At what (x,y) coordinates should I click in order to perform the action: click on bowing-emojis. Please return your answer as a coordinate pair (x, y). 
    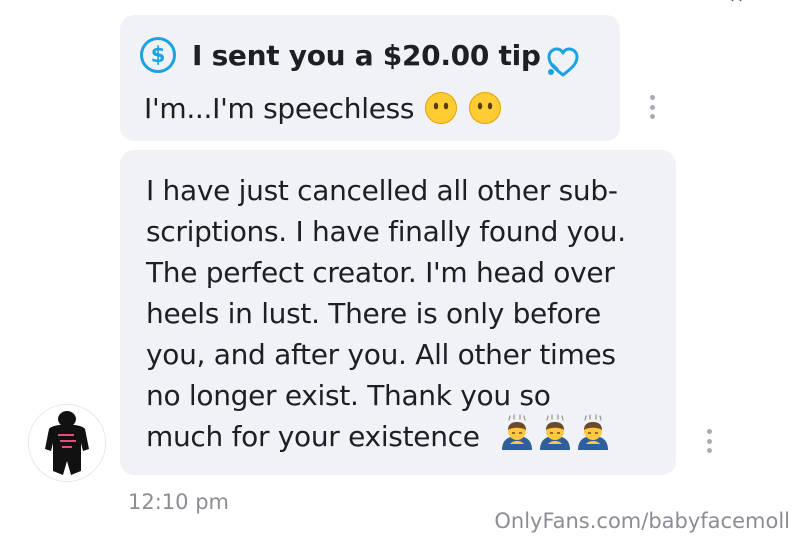
    Looking at the image, I should click on (557, 433).